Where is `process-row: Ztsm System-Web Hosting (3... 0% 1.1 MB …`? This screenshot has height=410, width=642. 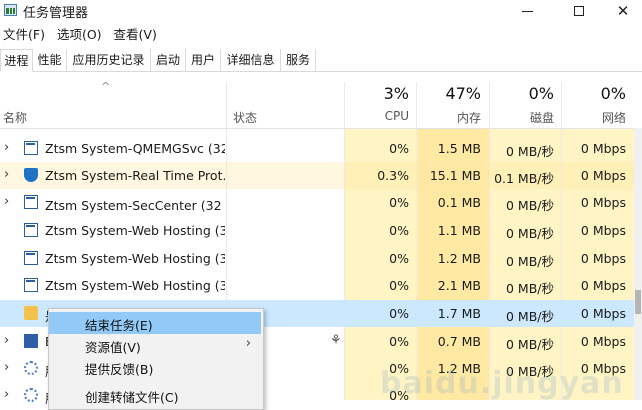
process-row: Ztsm System-Web Hosting (3... 0% 1.1 MB … is located at coordinates (321, 230).